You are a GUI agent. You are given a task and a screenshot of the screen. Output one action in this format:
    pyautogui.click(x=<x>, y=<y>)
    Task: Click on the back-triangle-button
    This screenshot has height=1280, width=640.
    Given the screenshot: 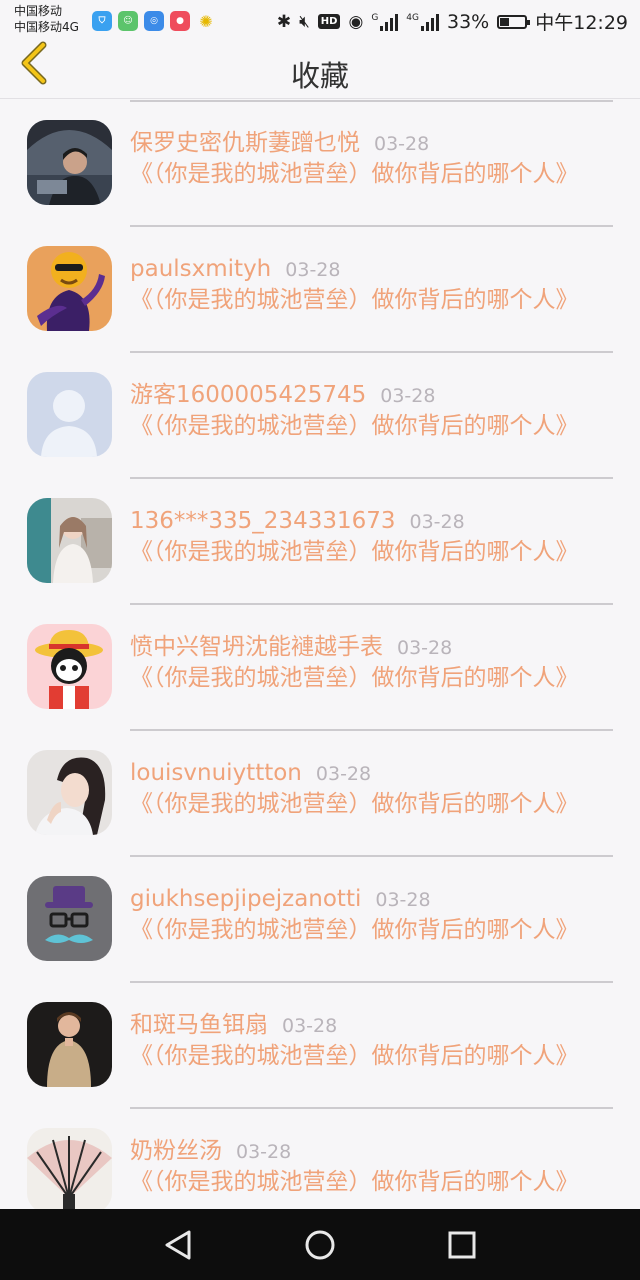 What is the action you would take?
    pyautogui.click(x=178, y=1245)
    